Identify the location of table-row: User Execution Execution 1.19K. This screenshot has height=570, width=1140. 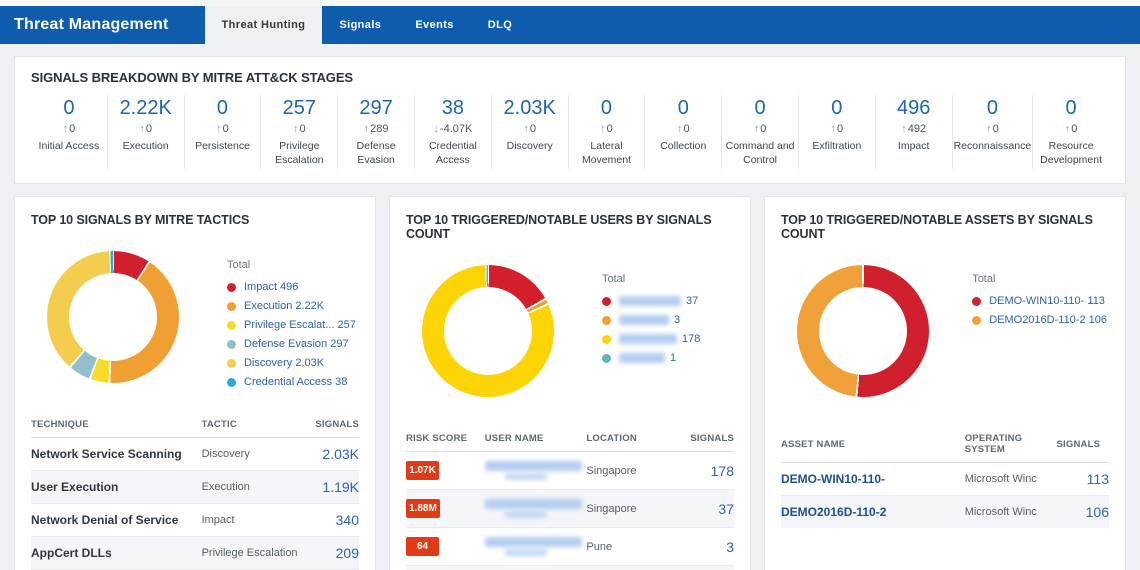
(195, 487).